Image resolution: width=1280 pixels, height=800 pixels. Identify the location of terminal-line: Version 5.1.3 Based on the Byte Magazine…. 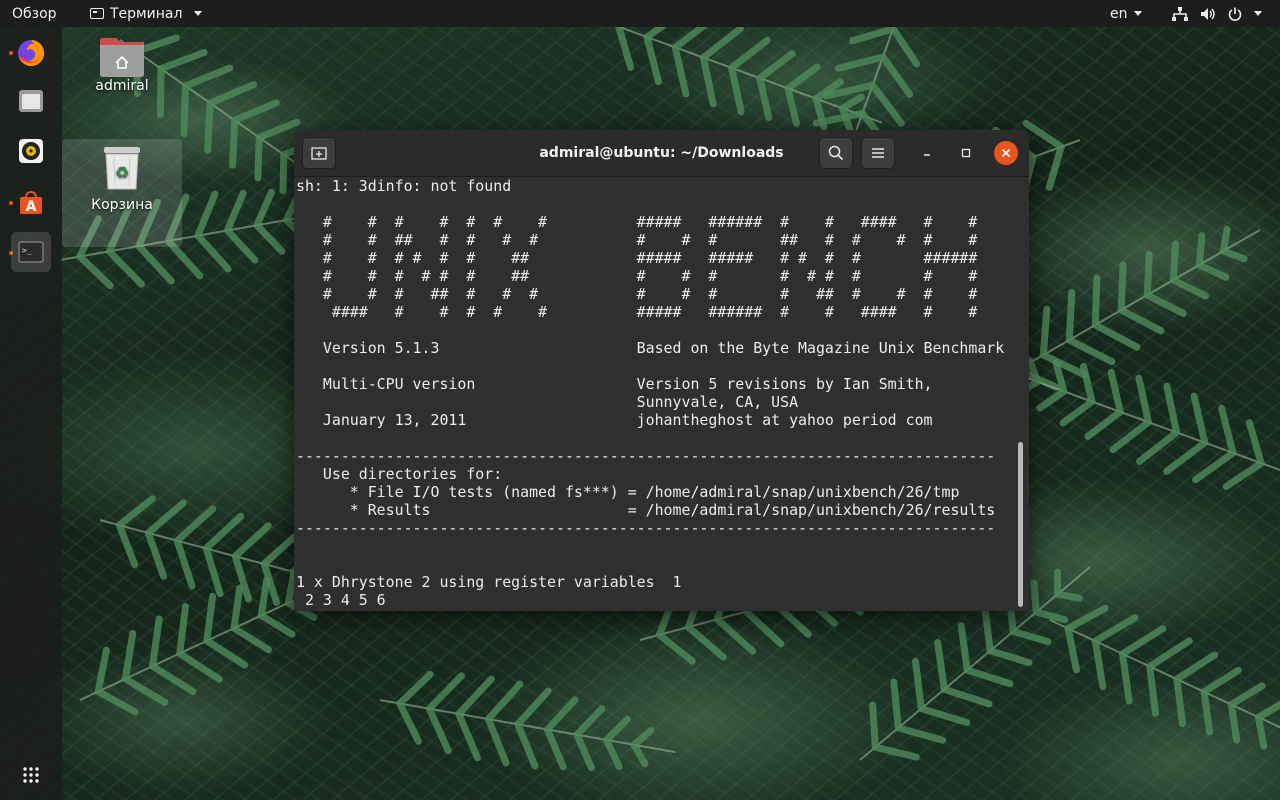
(650, 348).